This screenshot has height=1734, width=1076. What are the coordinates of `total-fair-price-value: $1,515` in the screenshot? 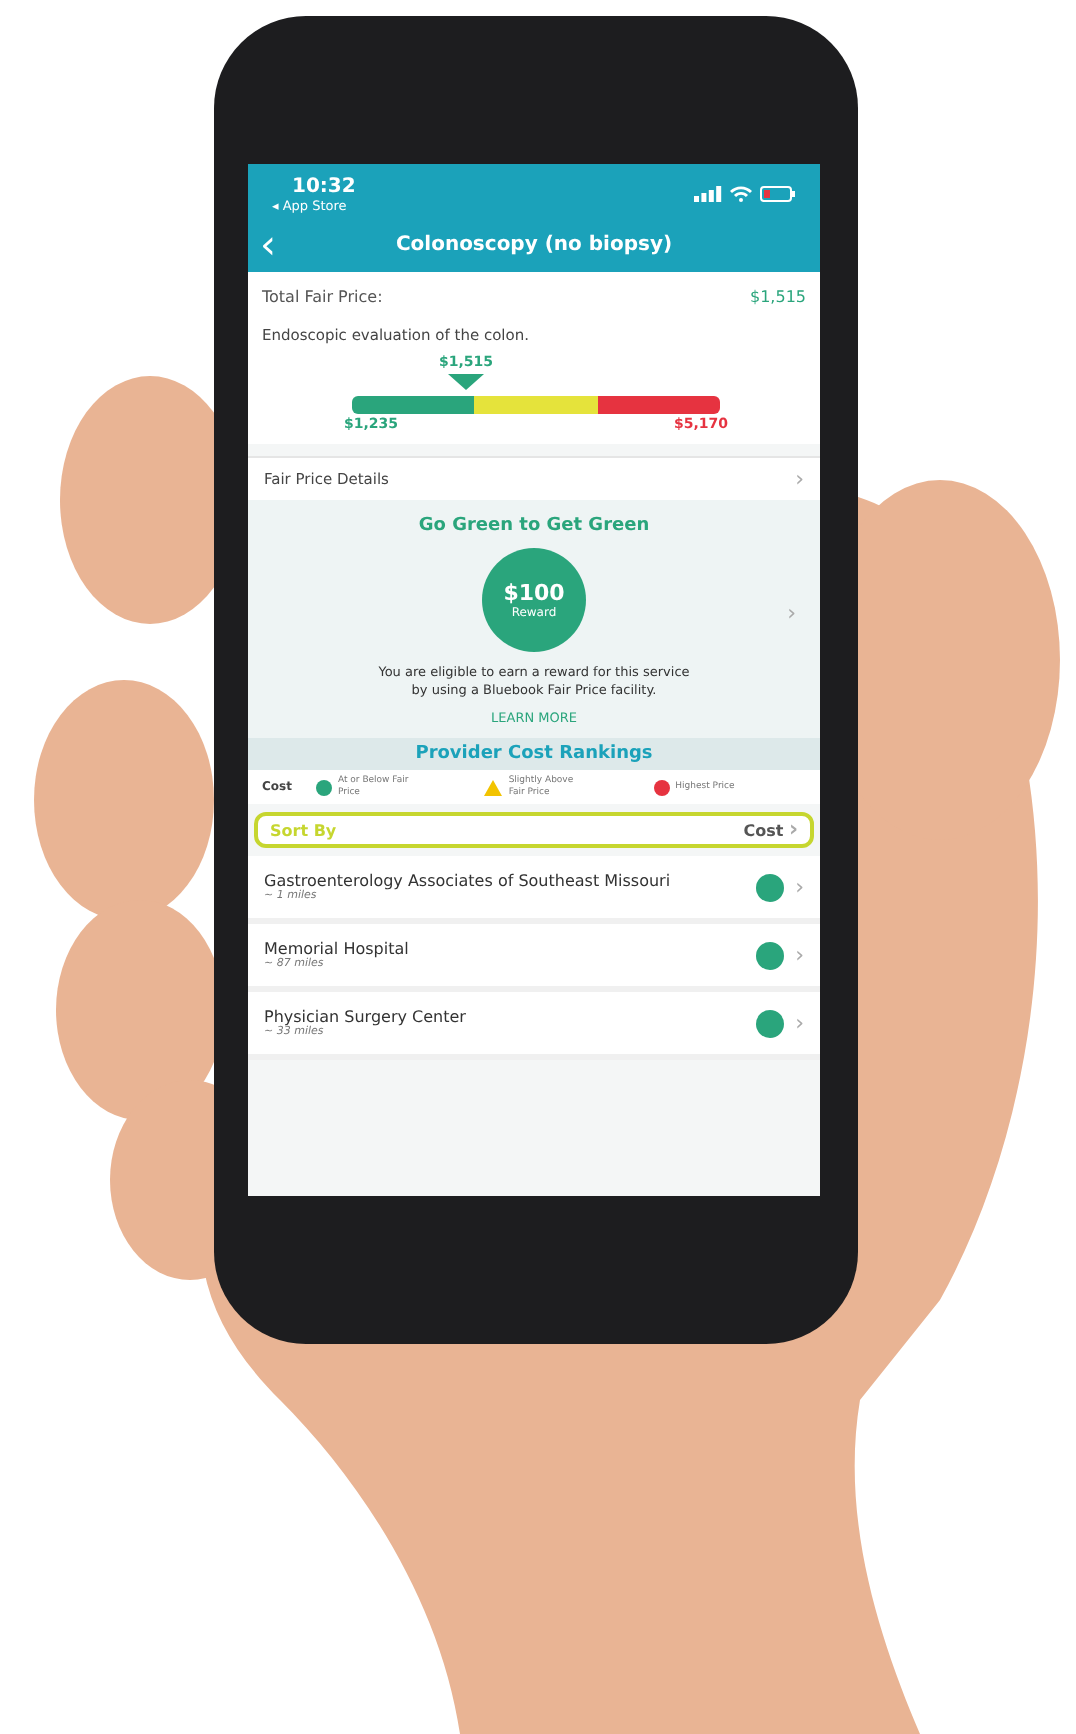 It's located at (778, 297).